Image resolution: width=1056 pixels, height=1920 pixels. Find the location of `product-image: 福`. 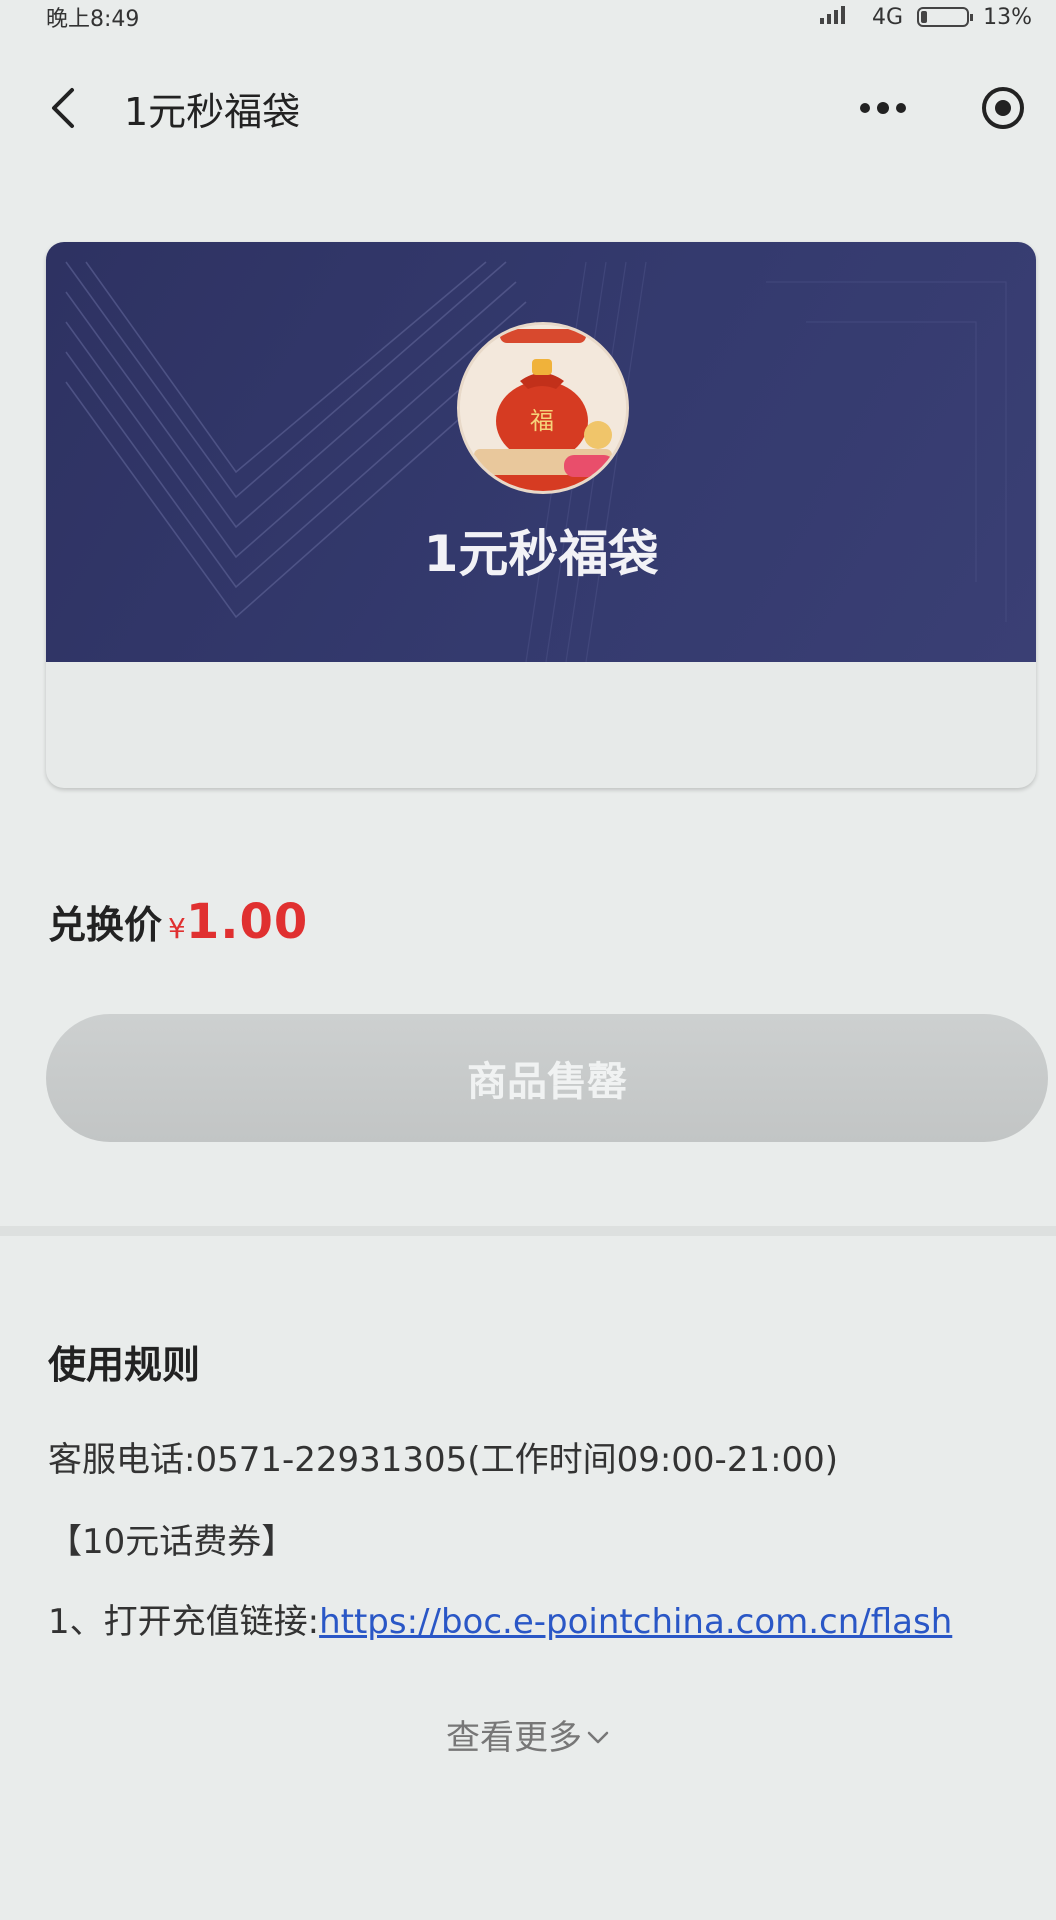

product-image: 福 is located at coordinates (543, 408).